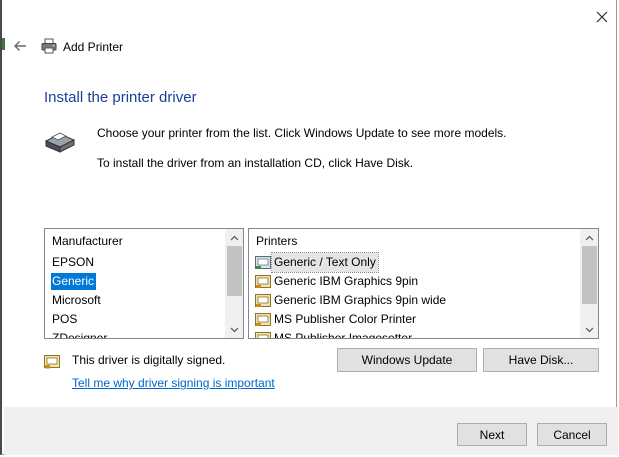  Describe the element at coordinates (277, 241) in the screenshot. I see `printers-list-header: Printers` at that location.